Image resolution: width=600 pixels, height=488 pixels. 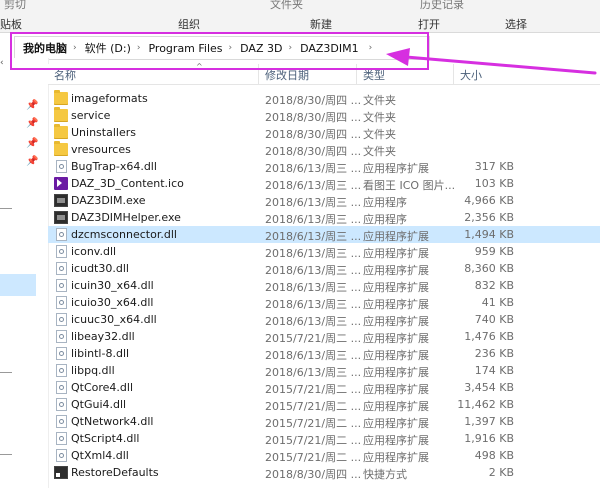 What do you see at coordinates (429, 24) in the screenshot?
I see `ribbon-group-open: 打开` at bounding box center [429, 24].